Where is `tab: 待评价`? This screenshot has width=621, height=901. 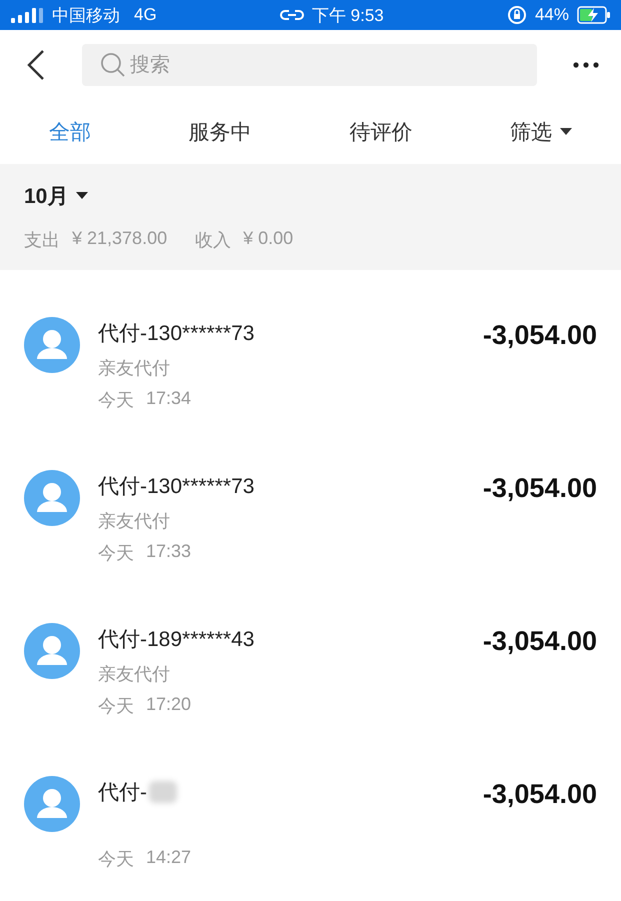
tab: 待评价 is located at coordinates (380, 132).